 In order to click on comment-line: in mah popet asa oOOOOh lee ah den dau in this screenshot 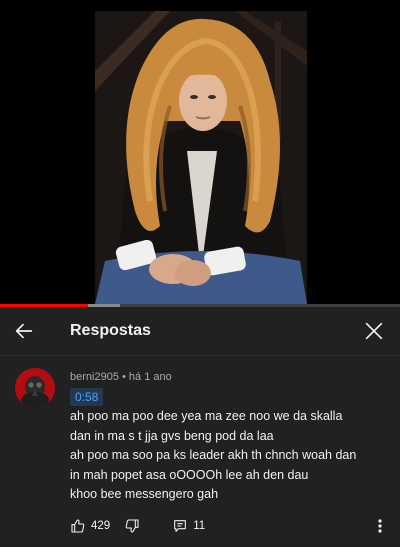, I will do `click(189, 474)`.